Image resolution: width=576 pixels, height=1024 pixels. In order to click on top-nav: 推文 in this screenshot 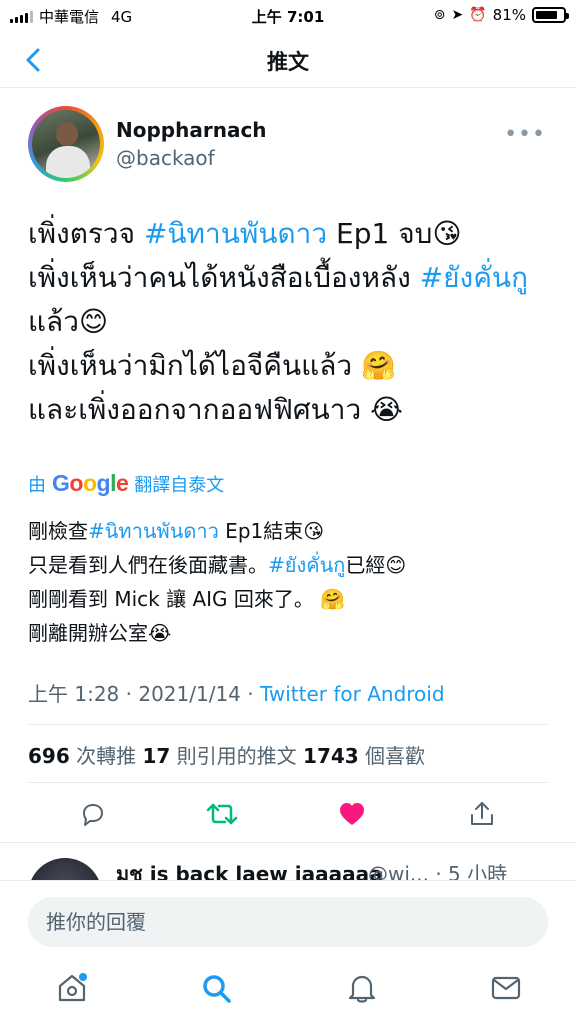, I will do `click(288, 60)`.